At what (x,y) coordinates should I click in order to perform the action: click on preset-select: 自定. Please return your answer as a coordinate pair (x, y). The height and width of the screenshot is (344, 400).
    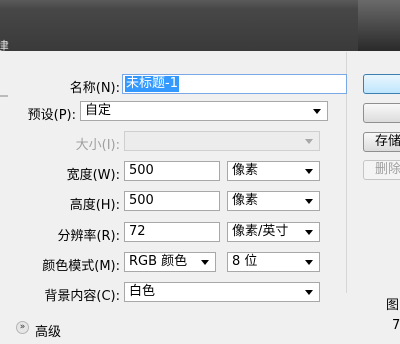
    Looking at the image, I should click on (204, 111).